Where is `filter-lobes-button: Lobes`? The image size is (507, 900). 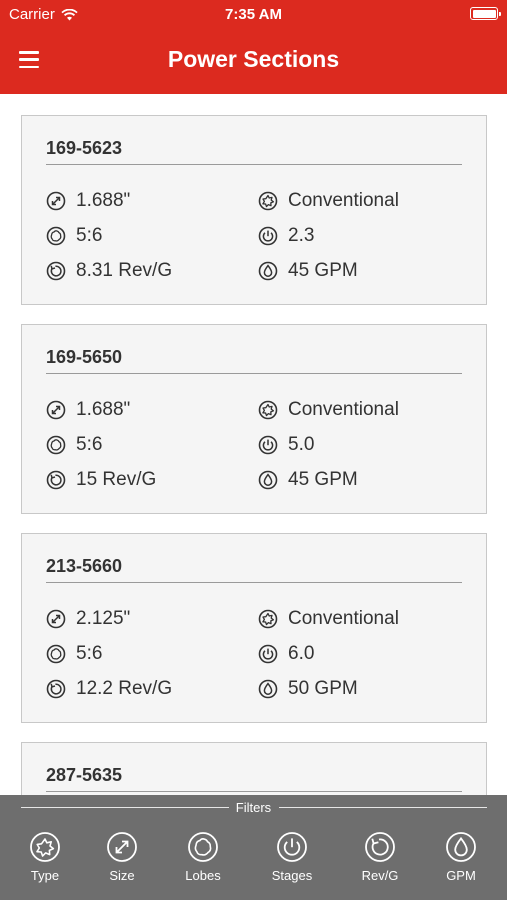 filter-lobes-button: Lobes is located at coordinates (203, 857).